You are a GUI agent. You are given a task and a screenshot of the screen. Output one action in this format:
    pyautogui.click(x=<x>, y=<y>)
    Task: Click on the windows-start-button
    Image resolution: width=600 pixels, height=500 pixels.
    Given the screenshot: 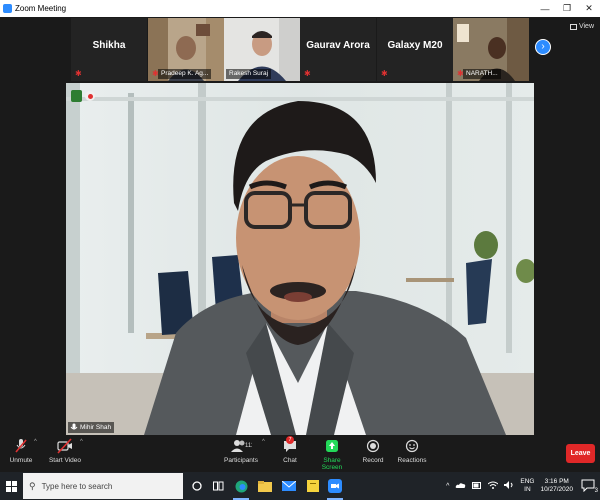 What is the action you would take?
    pyautogui.click(x=11, y=486)
    